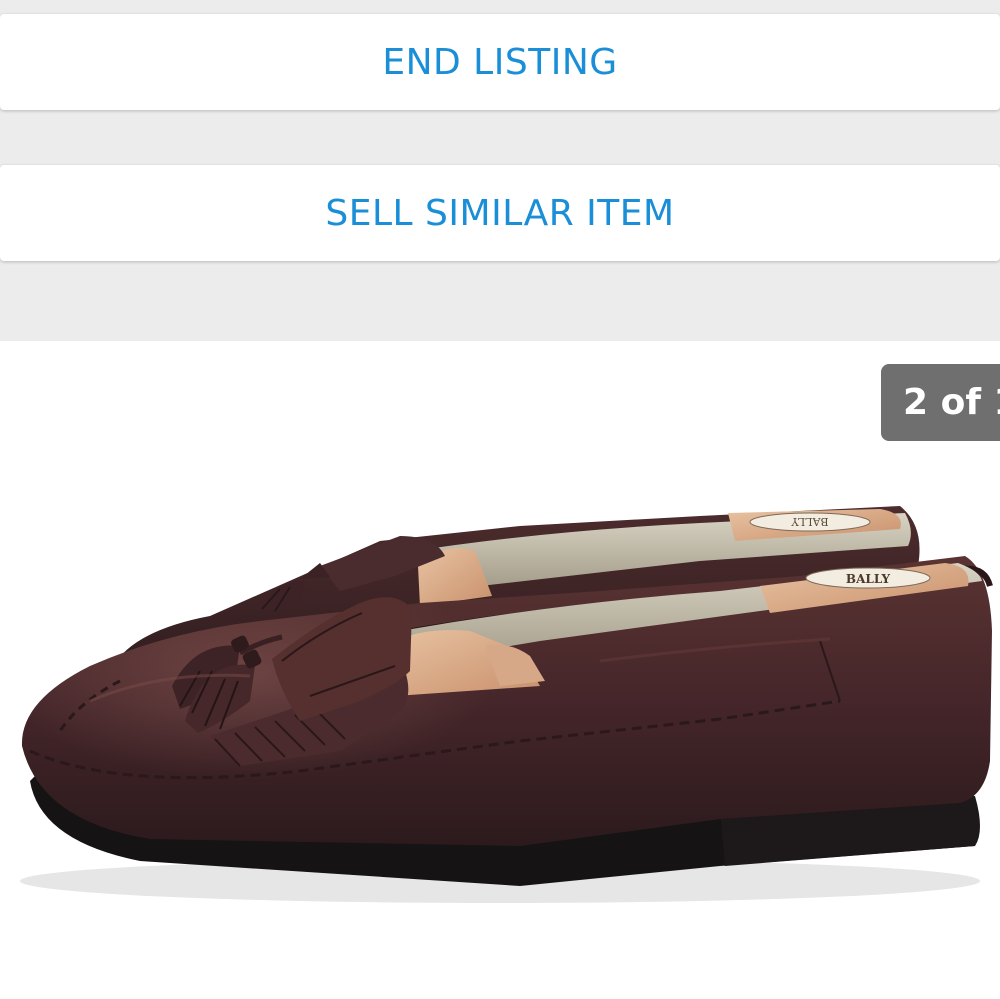 The height and width of the screenshot is (999, 1000). Describe the element at coordinates (868, 579) in the screenshot. I see `bally-label: BALLY` at that location.